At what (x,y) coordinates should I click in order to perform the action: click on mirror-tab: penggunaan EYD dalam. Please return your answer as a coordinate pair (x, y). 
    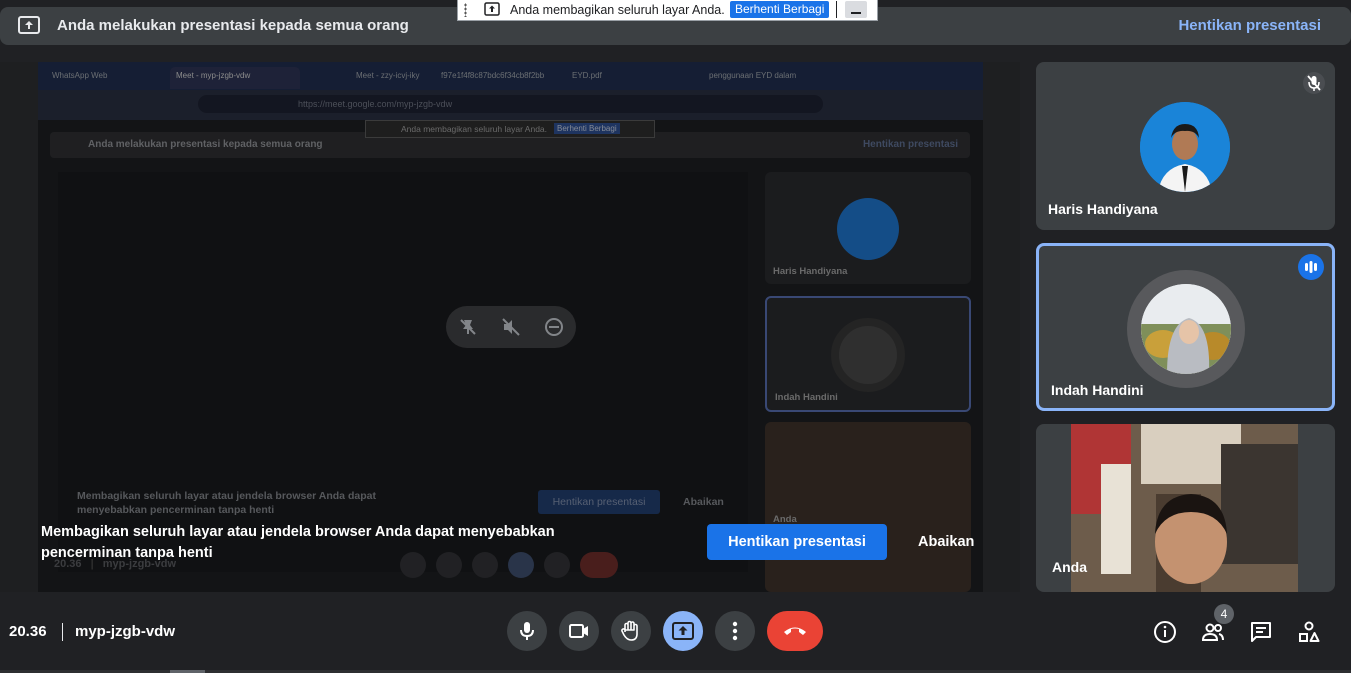
    Looking at the image, I should click on (753, 75).